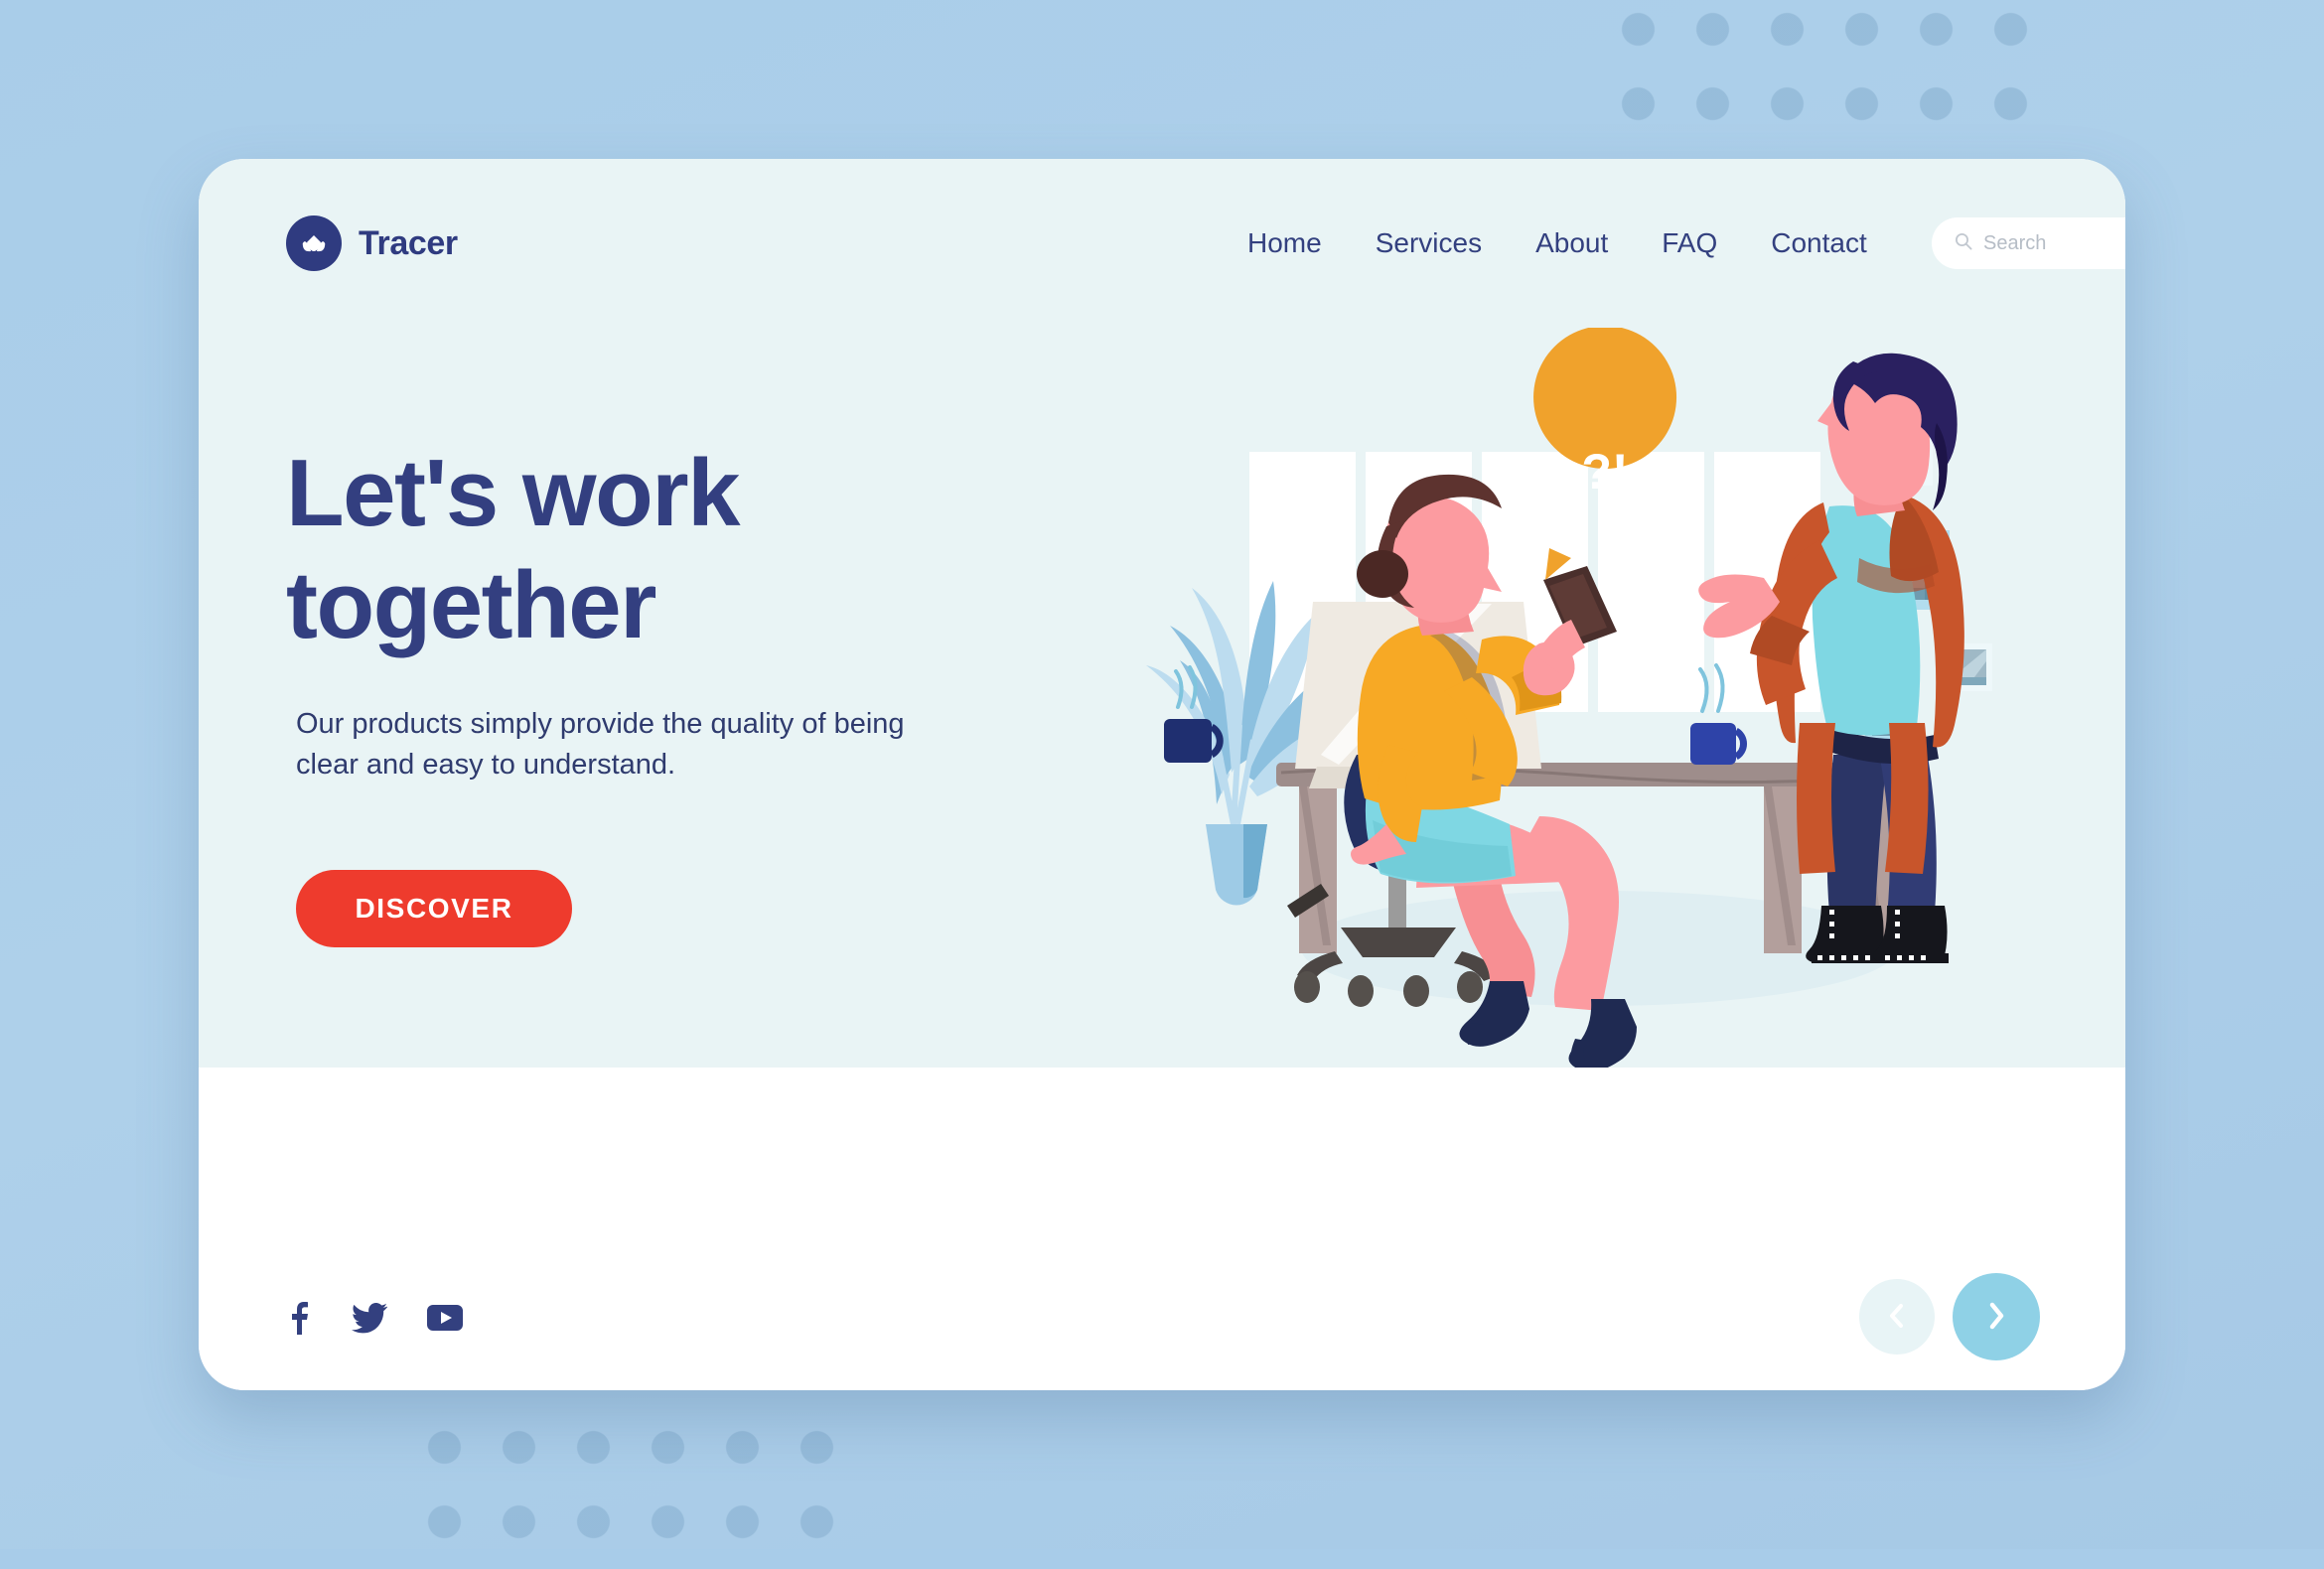  I want to click on twitter-icon, so click(369, 1320).